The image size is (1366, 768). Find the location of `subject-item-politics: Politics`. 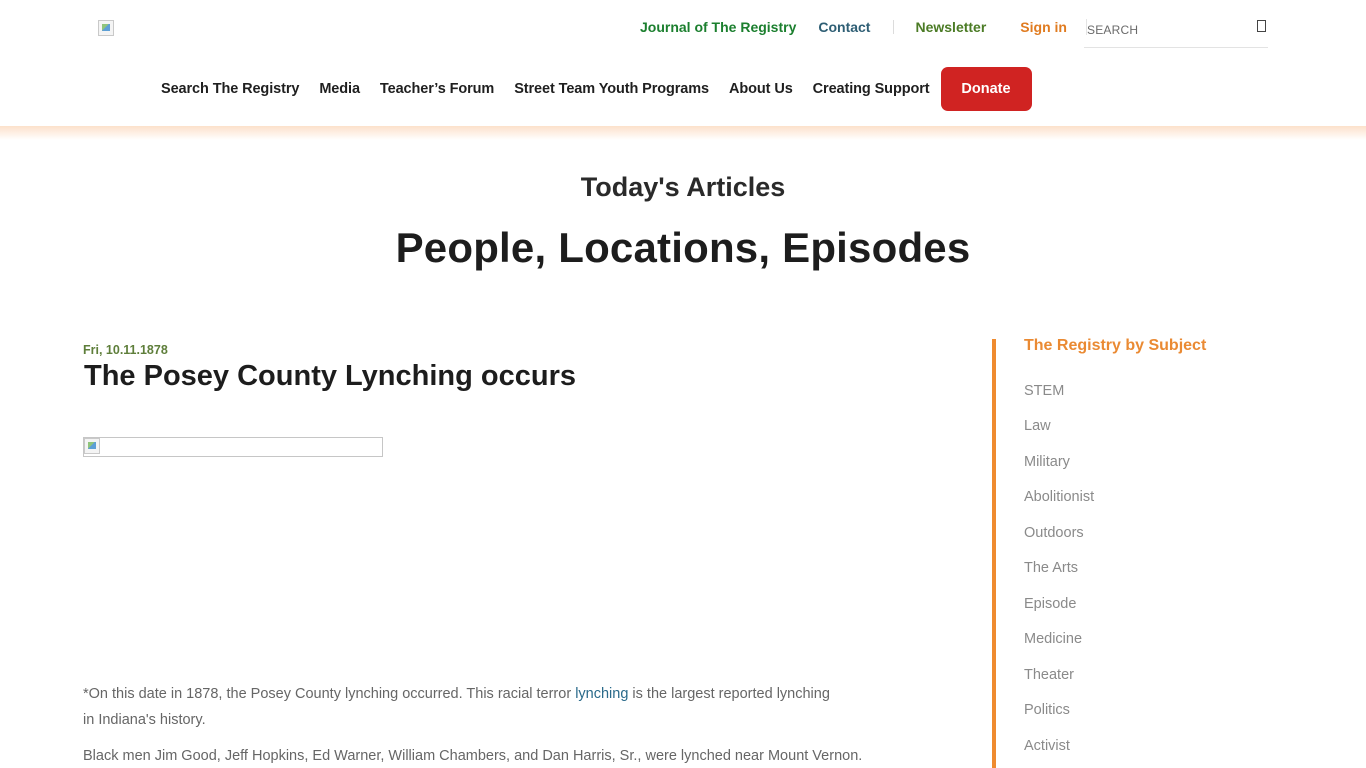

subject-item-politics: Politics is located at coordinates (1059, 711).